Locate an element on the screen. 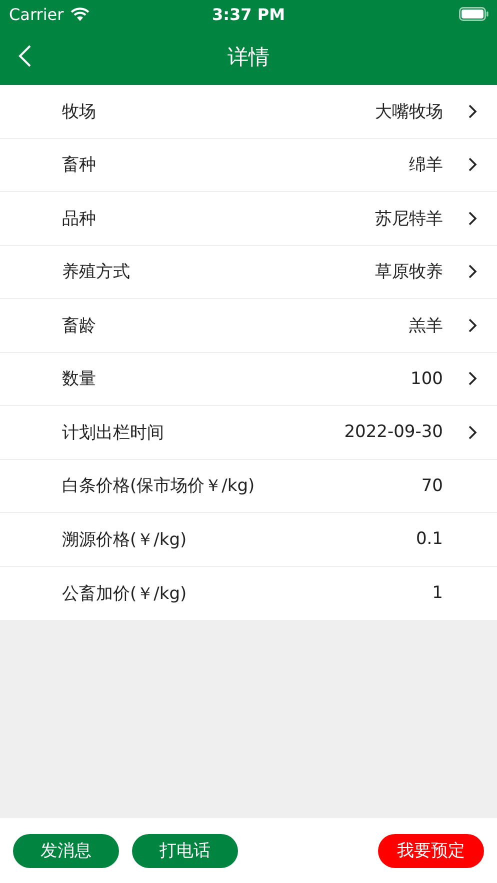 The height and width of the screenshot is (883, 497). field-label: 牧场 is located at coordinates (79, 111).